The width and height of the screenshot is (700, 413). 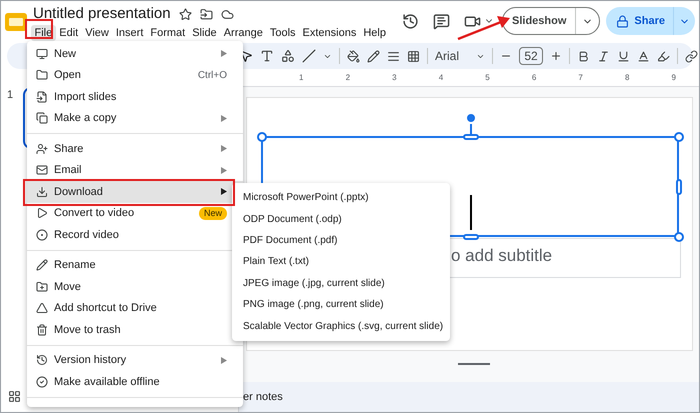 What do you see at coordinates (375, 33) in the screenshot?
I see `menu-item: Help` at bounding box center [375, 33].